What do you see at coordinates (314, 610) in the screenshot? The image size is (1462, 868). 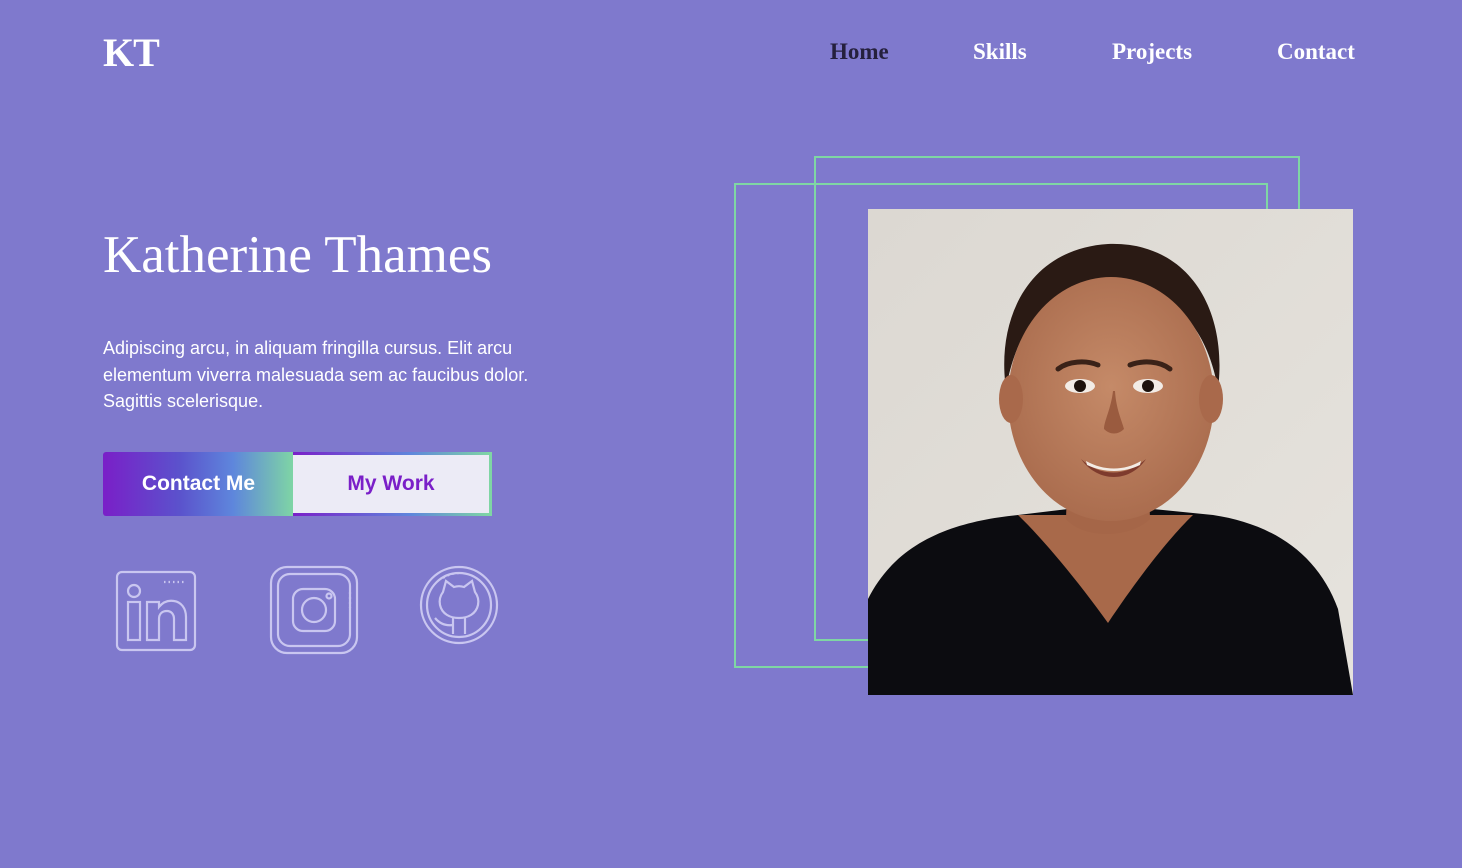 I see `instagram-icon` at bounding box center [314, 610].